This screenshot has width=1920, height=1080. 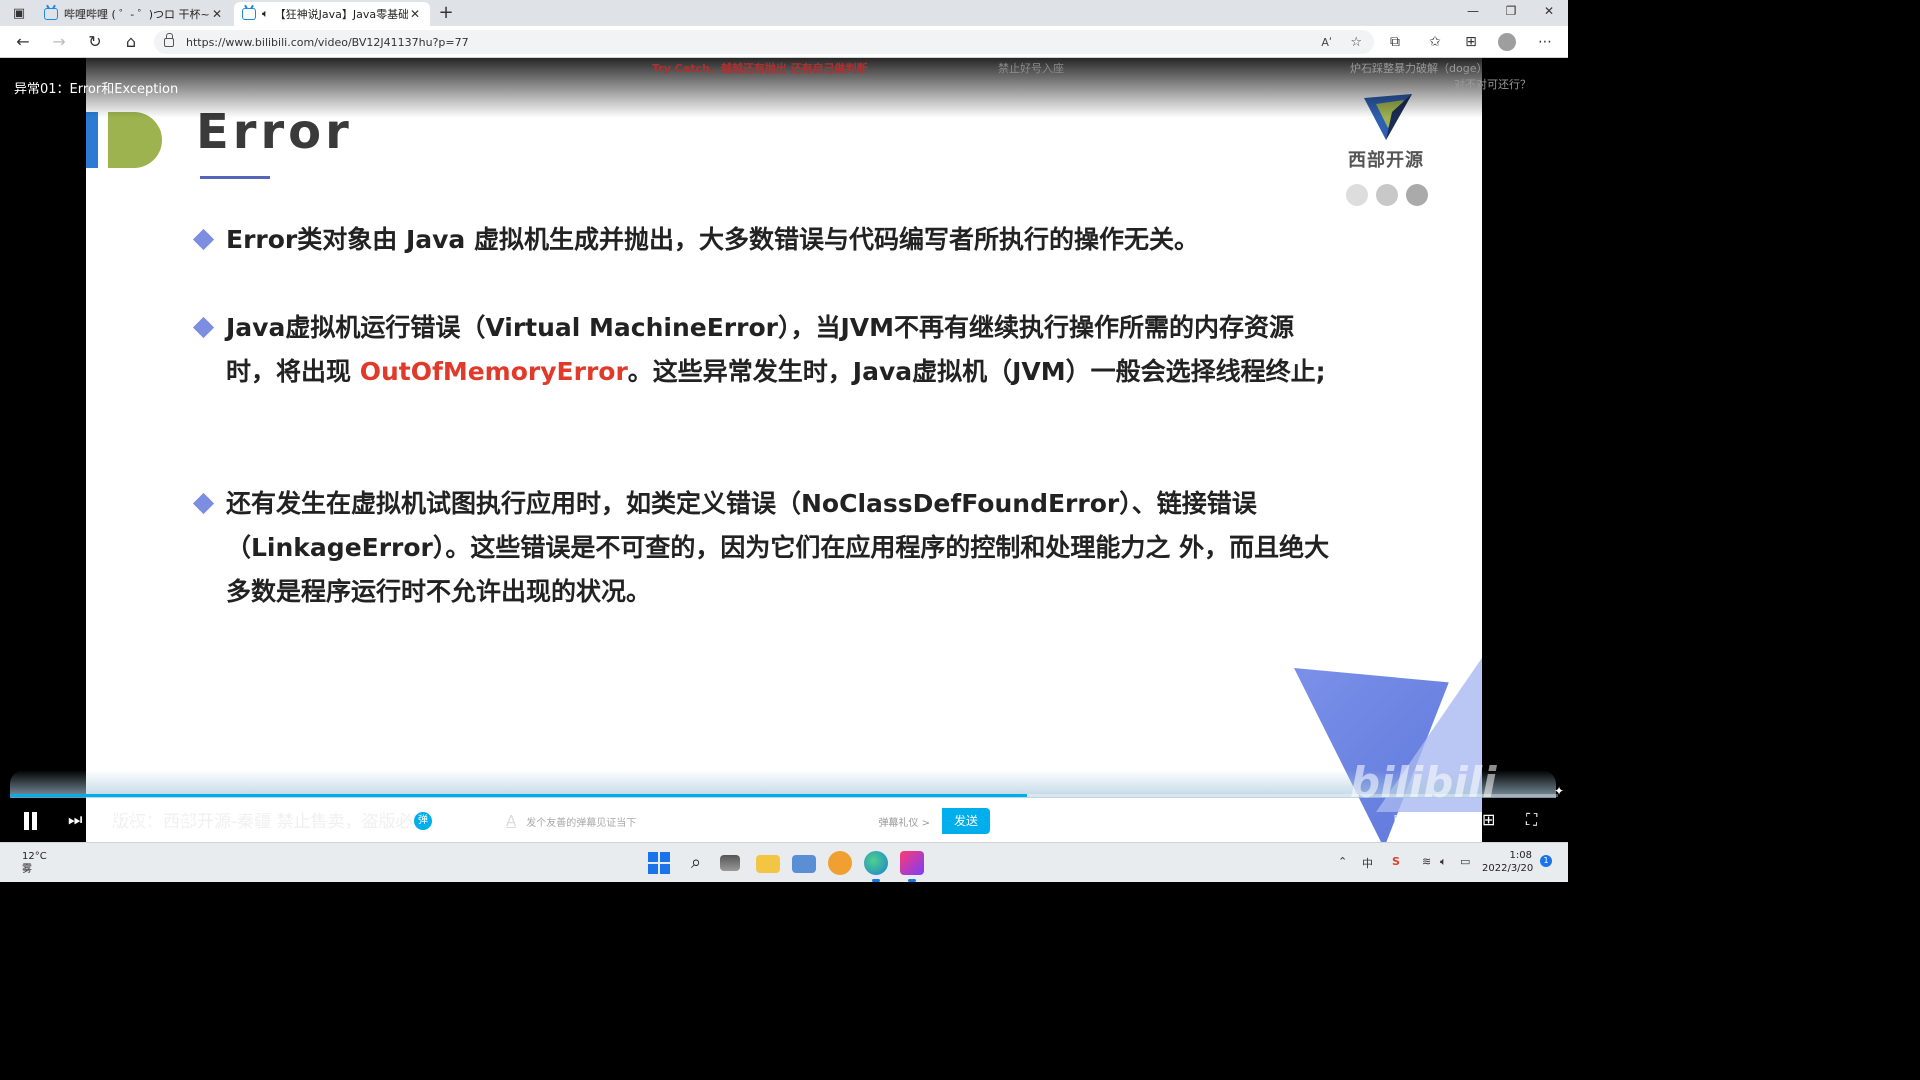 I want to click on web-fullscreen-icon: ⊞, so click(x=1488, y=819).